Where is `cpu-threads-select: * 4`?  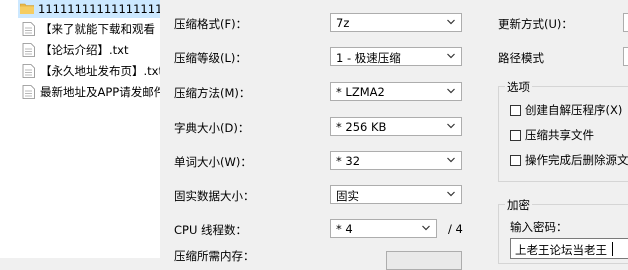
cpu-threads-select: * 4 is located at coordinates (383, 228).